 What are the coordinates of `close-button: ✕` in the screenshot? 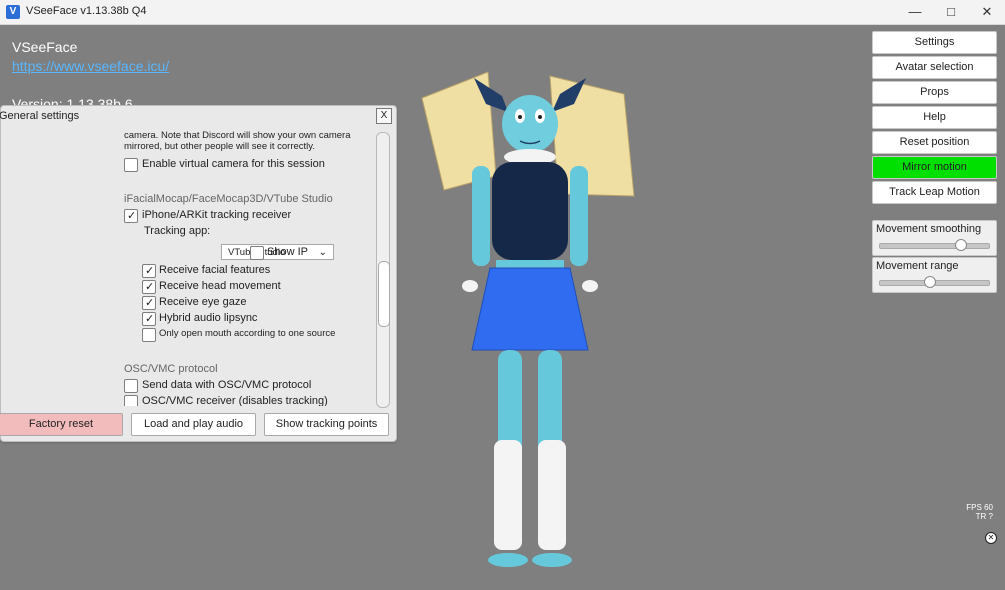 It's located at (987, 12).